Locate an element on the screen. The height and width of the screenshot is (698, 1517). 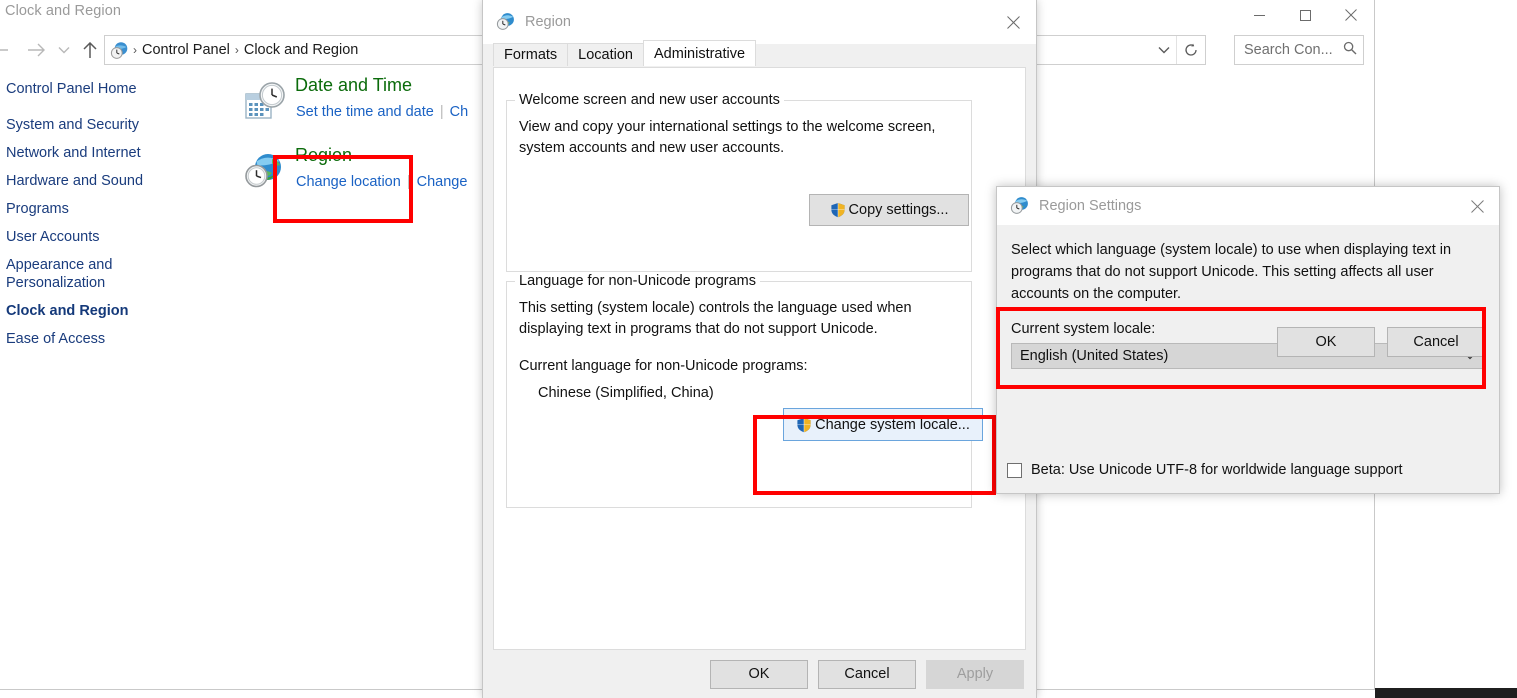
tab-location: Location is located at coordinates (605, 54).